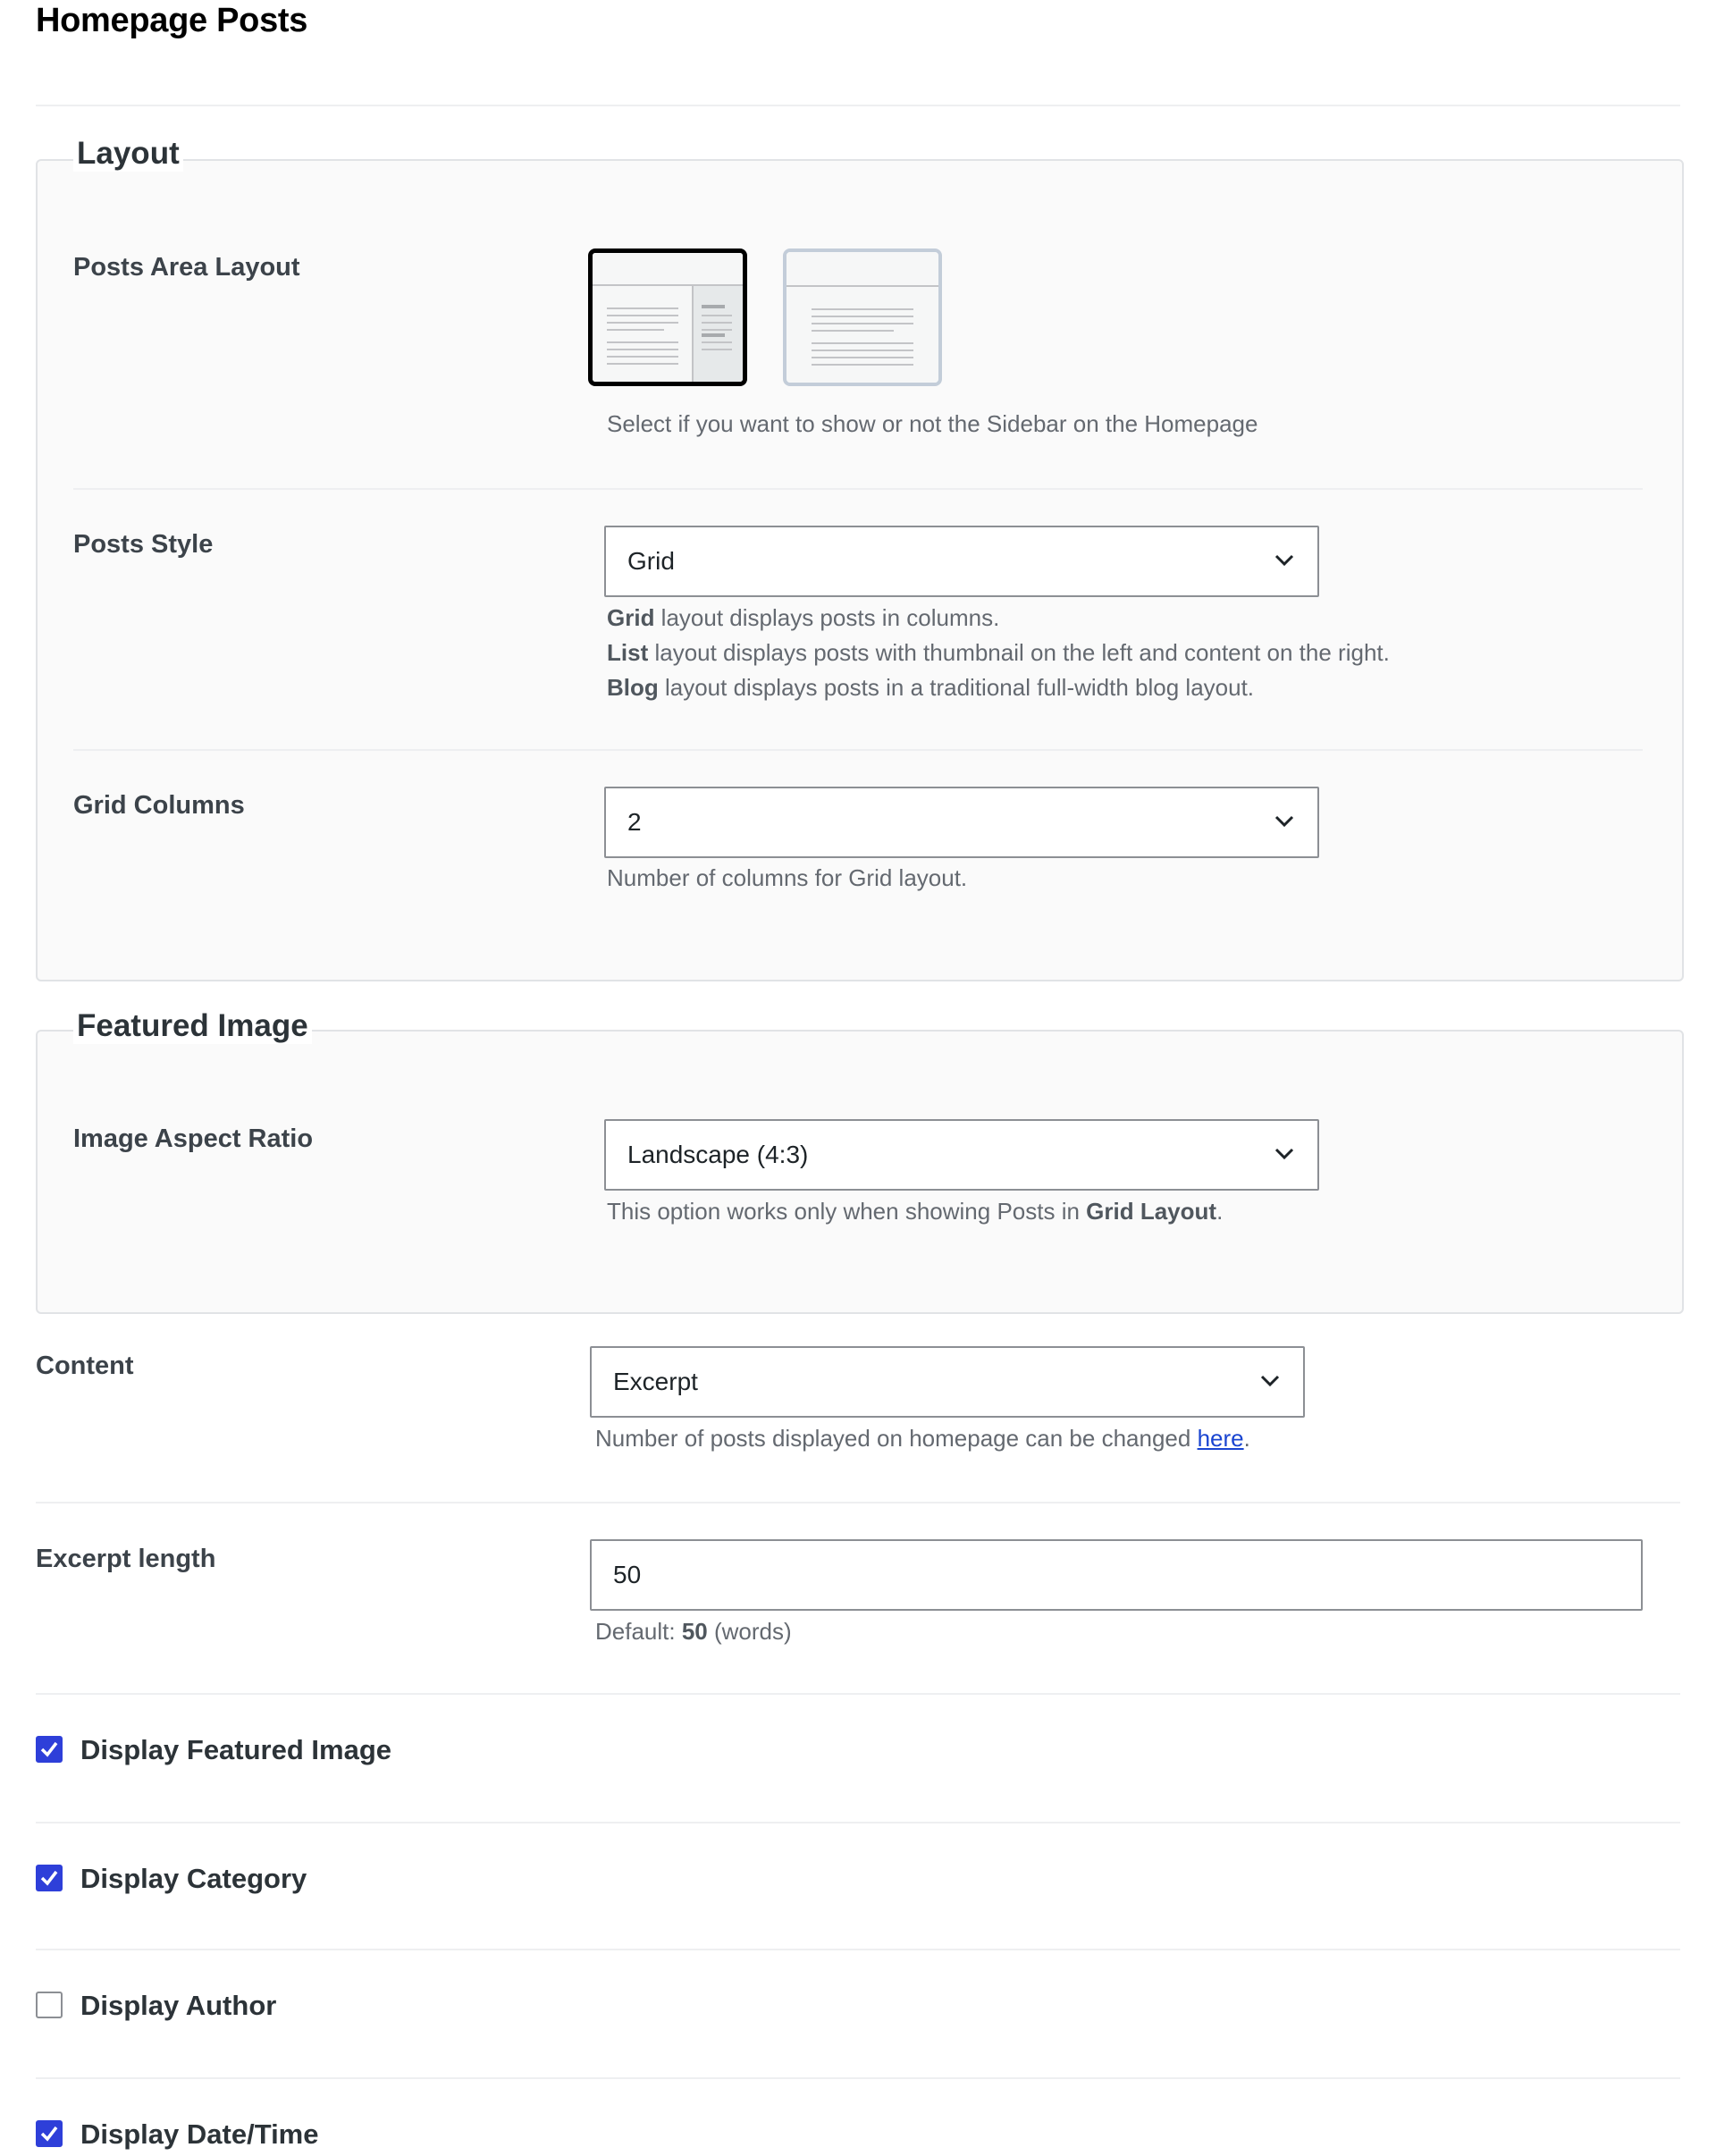  Describe the element at coordinates (948, 1382) in the screenshot. I see `content-select: Excerpt` at that location.